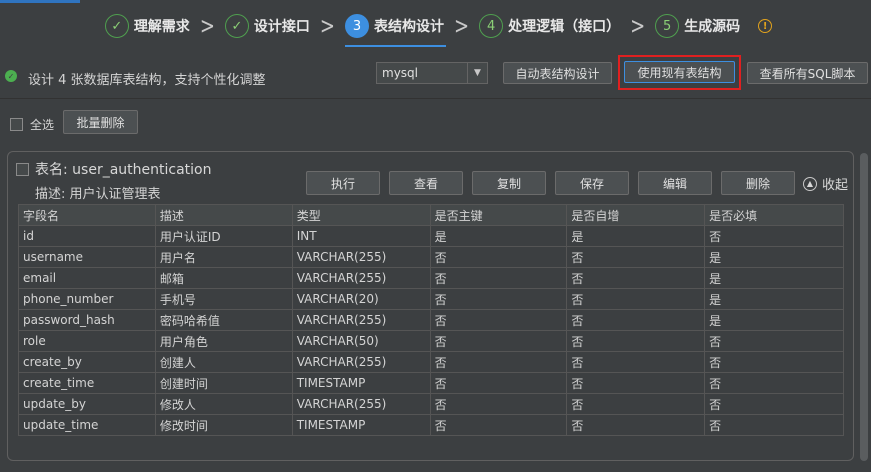  Describe the element at coordinates (491, 26) in the screenshot. I see `step-number: 4` at that location.